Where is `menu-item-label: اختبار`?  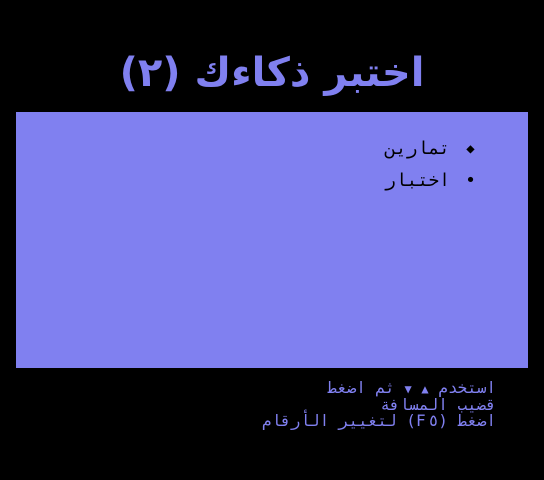 menu-item-label: اختبار is located at coordinates (417, 180).